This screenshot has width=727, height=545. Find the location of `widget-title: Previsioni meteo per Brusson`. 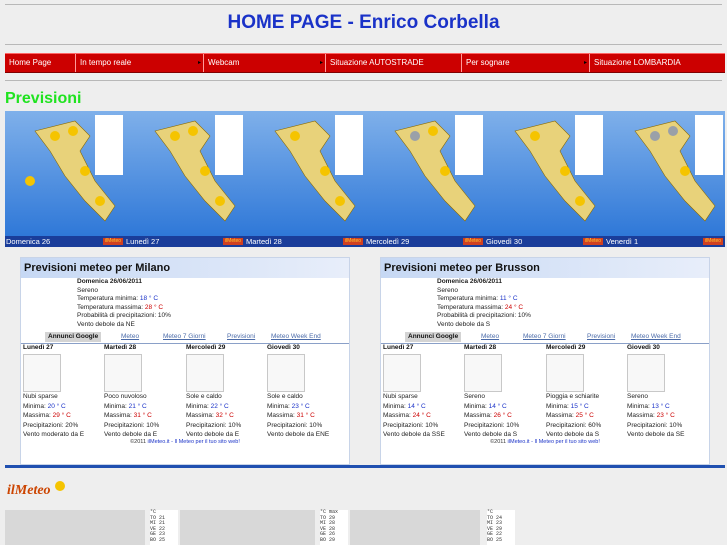

widget-title: Previsioni meteo per Brusson is located at coordinates (545, 268).